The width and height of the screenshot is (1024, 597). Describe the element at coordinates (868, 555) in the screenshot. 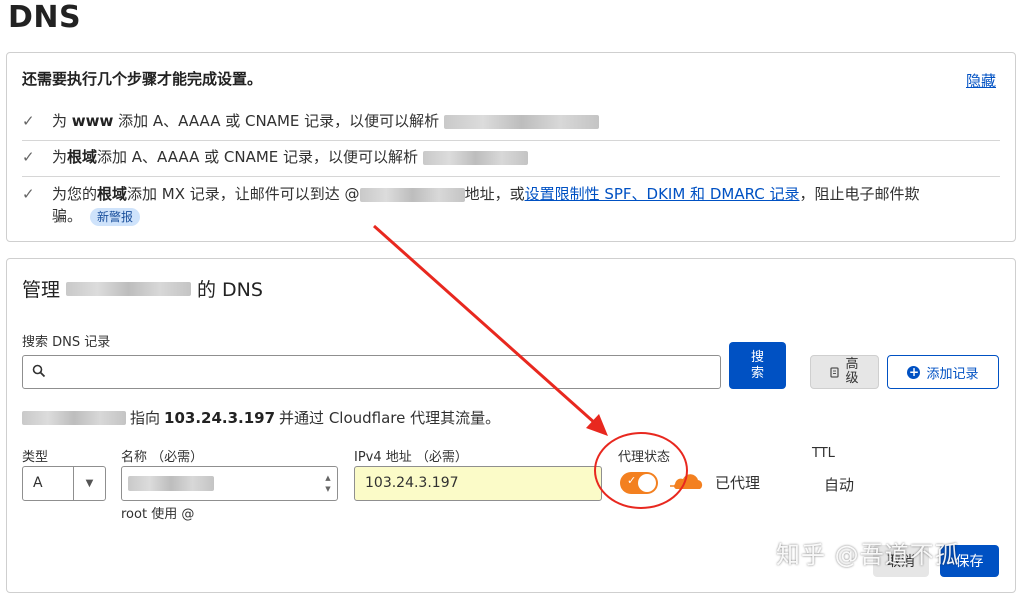

I see `watermark: 知乎 @吾道不孤` at that location.